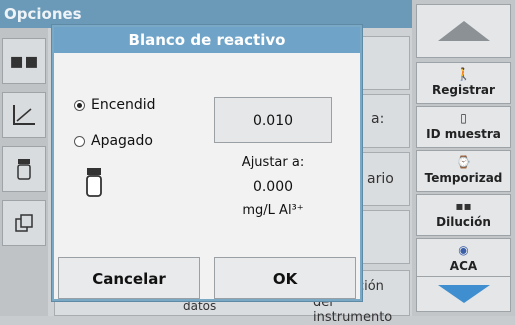 The image size is (515, 325). I want to click on option-label: Apagado, so click(122, 141).